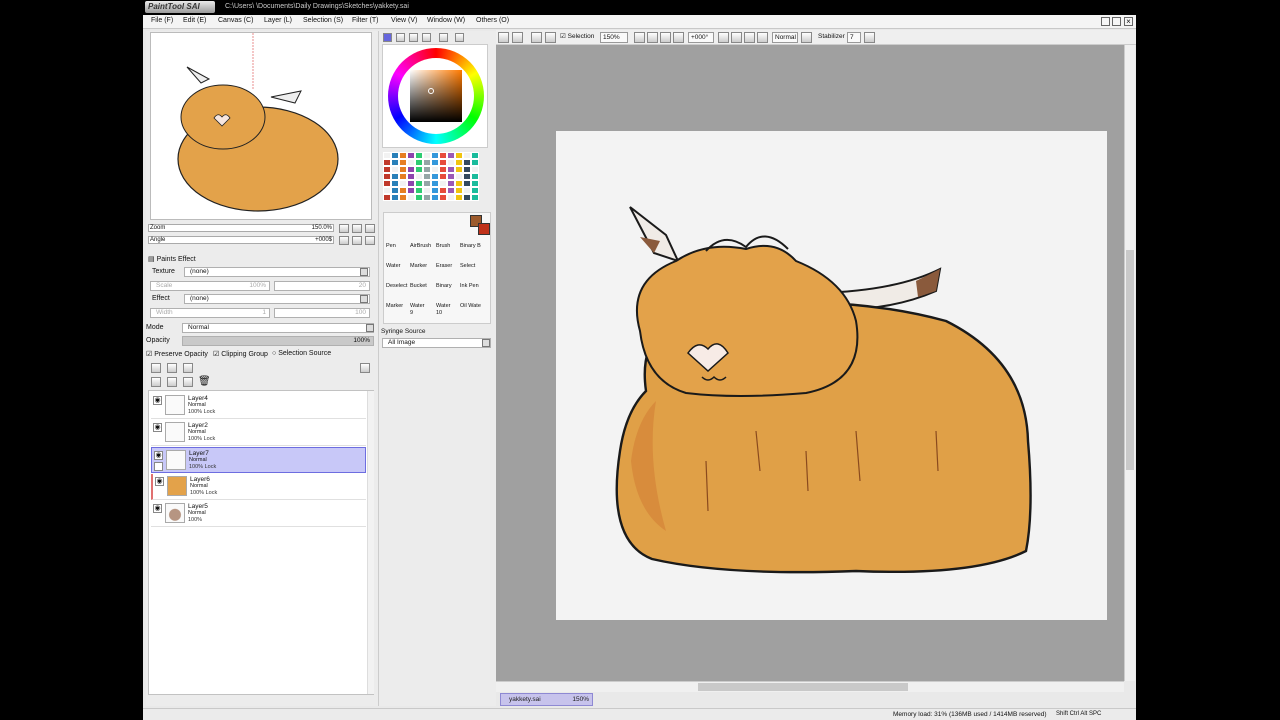  What do you see at coordinates (278, 341) in the screenshot?
I see `opacity-slider: 100%` at bounding box center [278, 341].